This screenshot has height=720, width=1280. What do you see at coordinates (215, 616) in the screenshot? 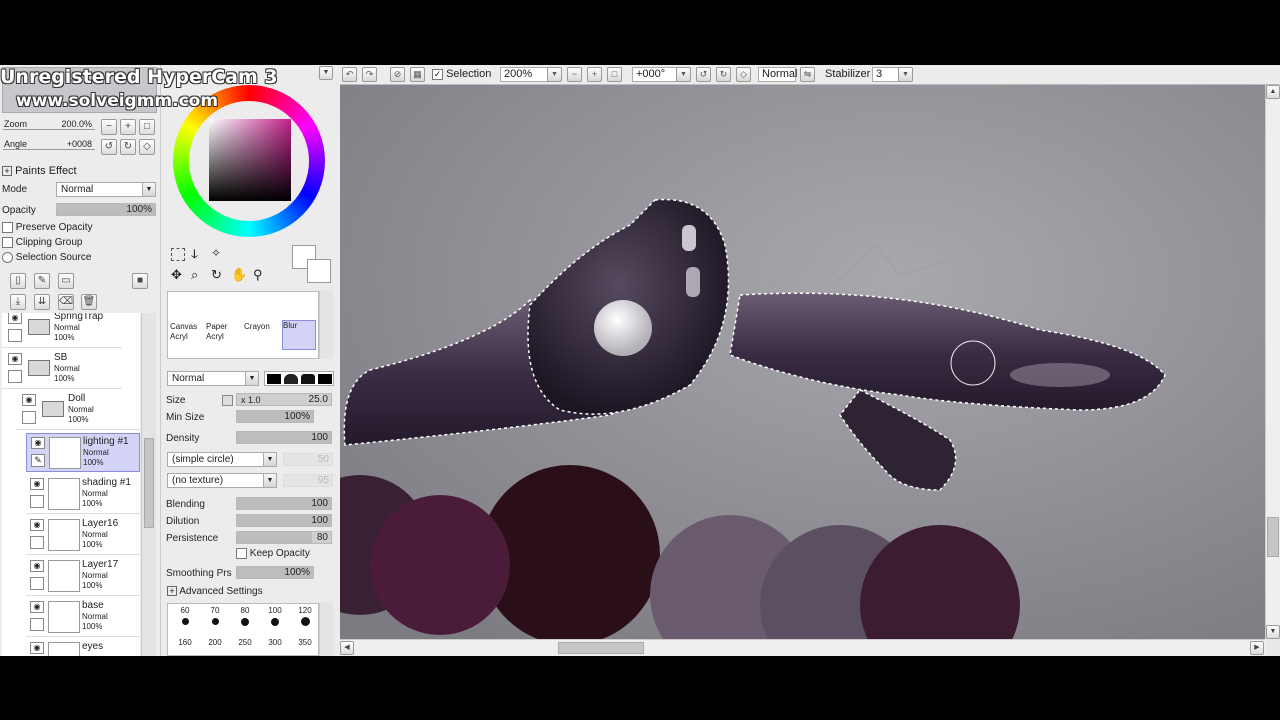
I see `preset-70: 70` at bounding box center [215, 616].